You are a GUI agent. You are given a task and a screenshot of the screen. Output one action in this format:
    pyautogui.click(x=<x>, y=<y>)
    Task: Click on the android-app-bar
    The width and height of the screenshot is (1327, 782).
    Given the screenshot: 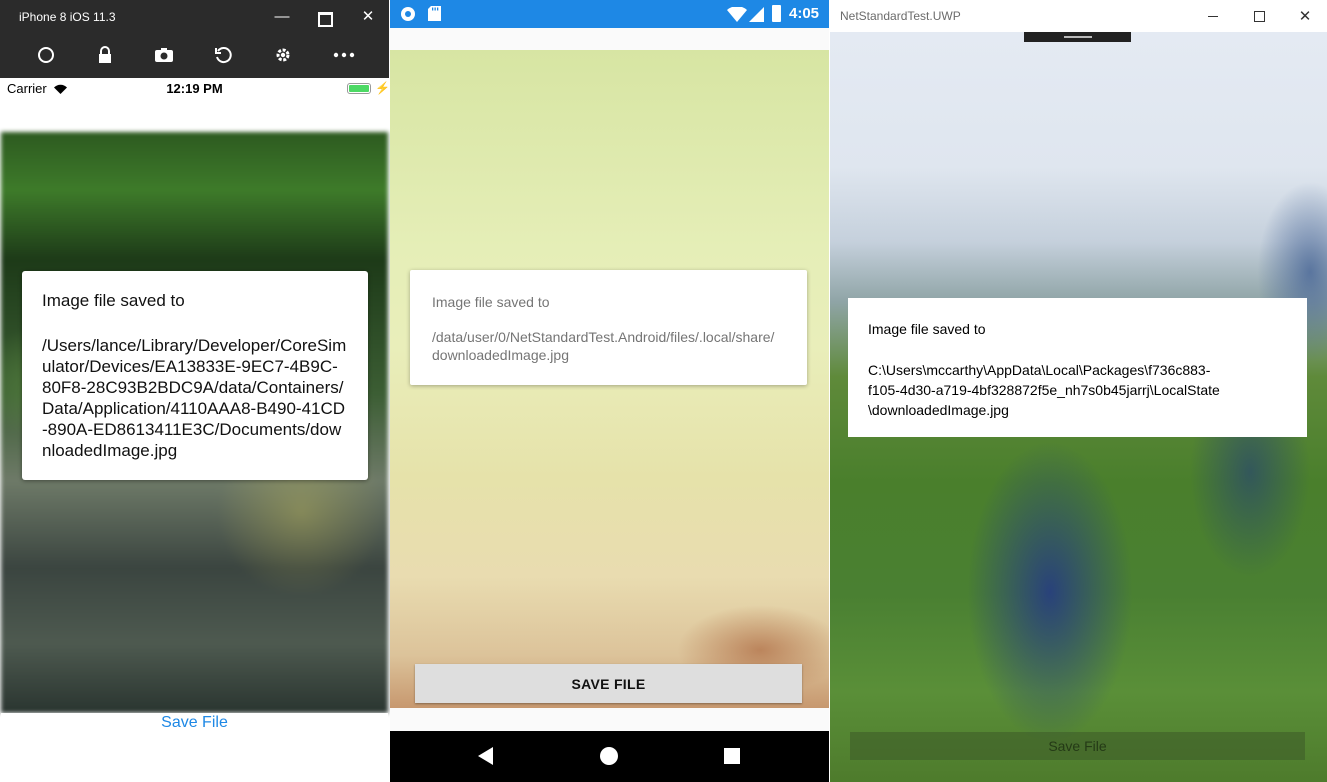 What is the action you would take?
    pyautogui.click(x=609, y=39)
    